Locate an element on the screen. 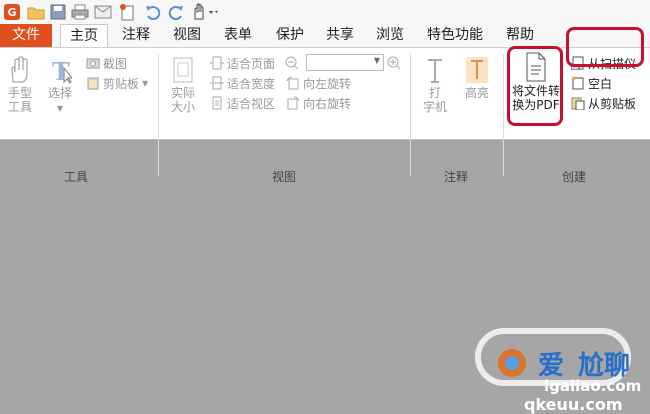 This screenshot has height=414, width=650. fit-width-label: 适合宽度 is located at coordinates (251, 83).